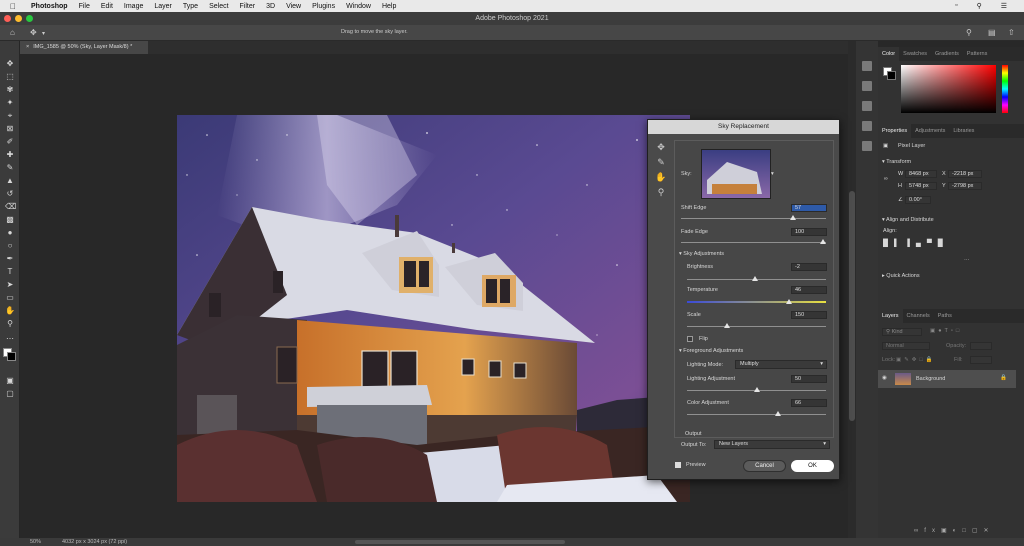  Describe the element at coordinates (29, 18) in the screenshot. I see `zoom-window-button` at that location.